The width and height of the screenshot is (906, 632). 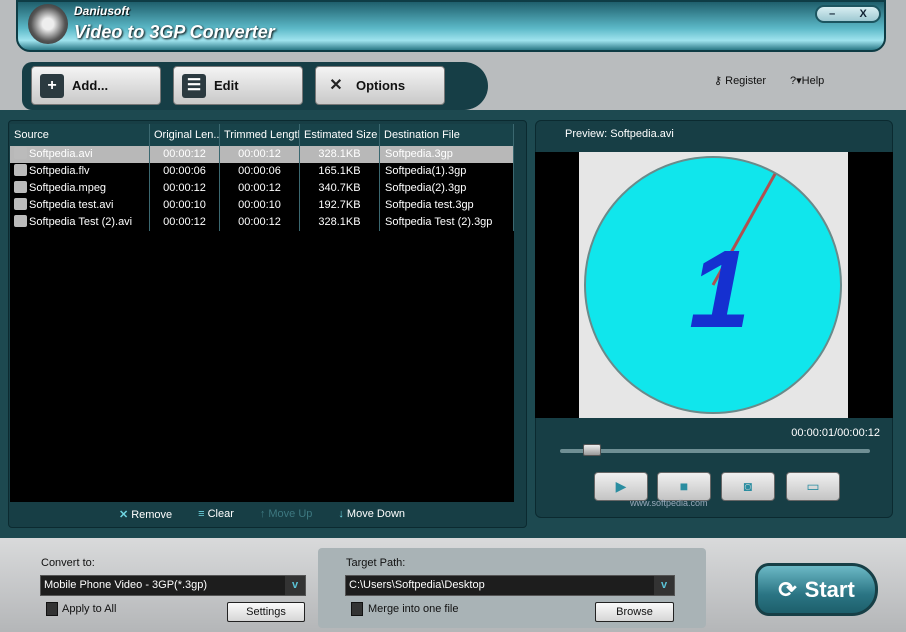 I want to click on cell-text: Softpedia Test (2).avi, so click(x=81, y=222).